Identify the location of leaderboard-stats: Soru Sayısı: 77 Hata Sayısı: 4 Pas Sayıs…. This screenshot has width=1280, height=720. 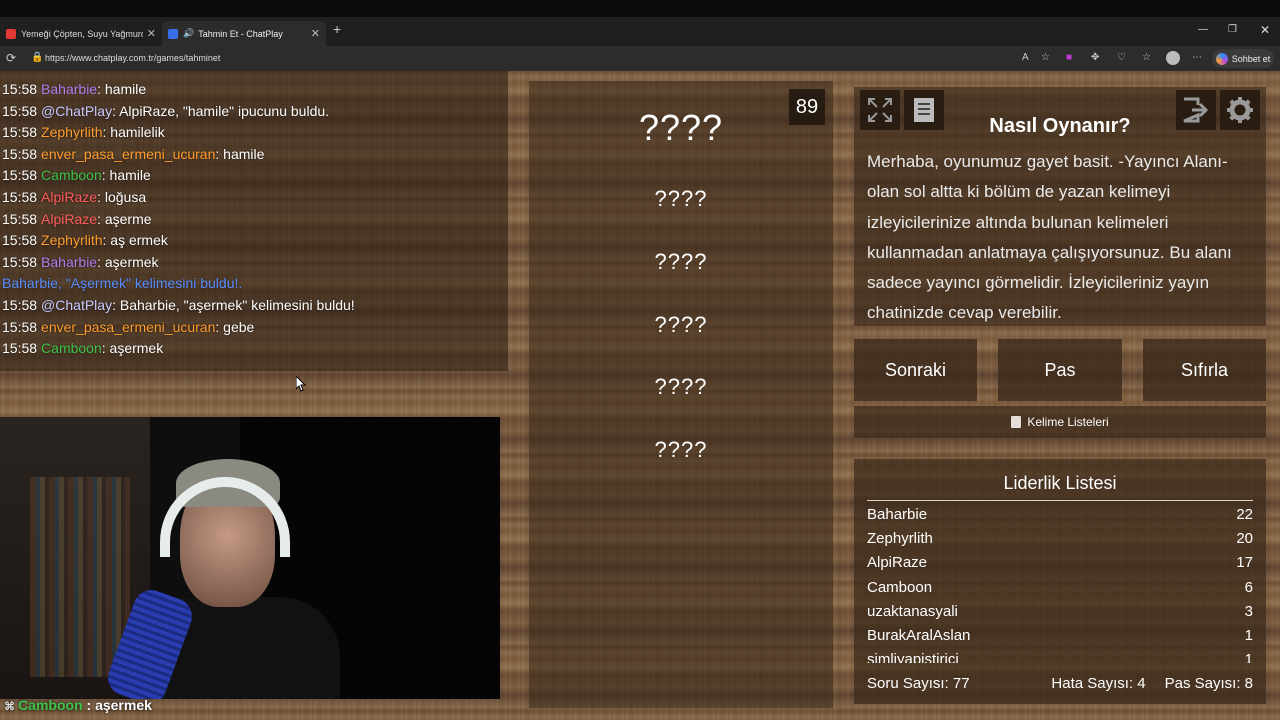
(1060, 683).